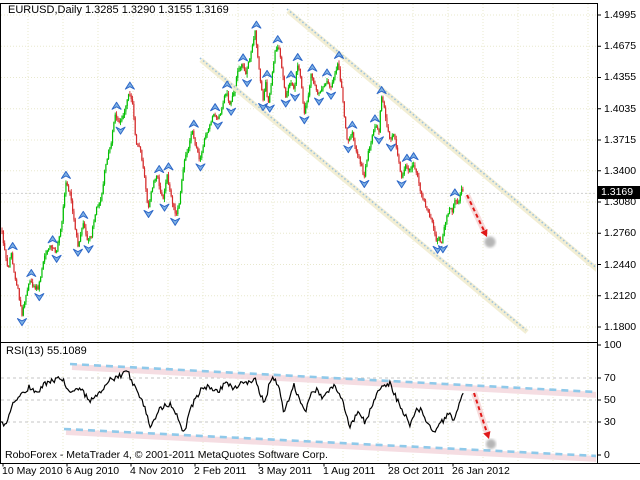  I want to click on shadow-blob, so click(490, 242).